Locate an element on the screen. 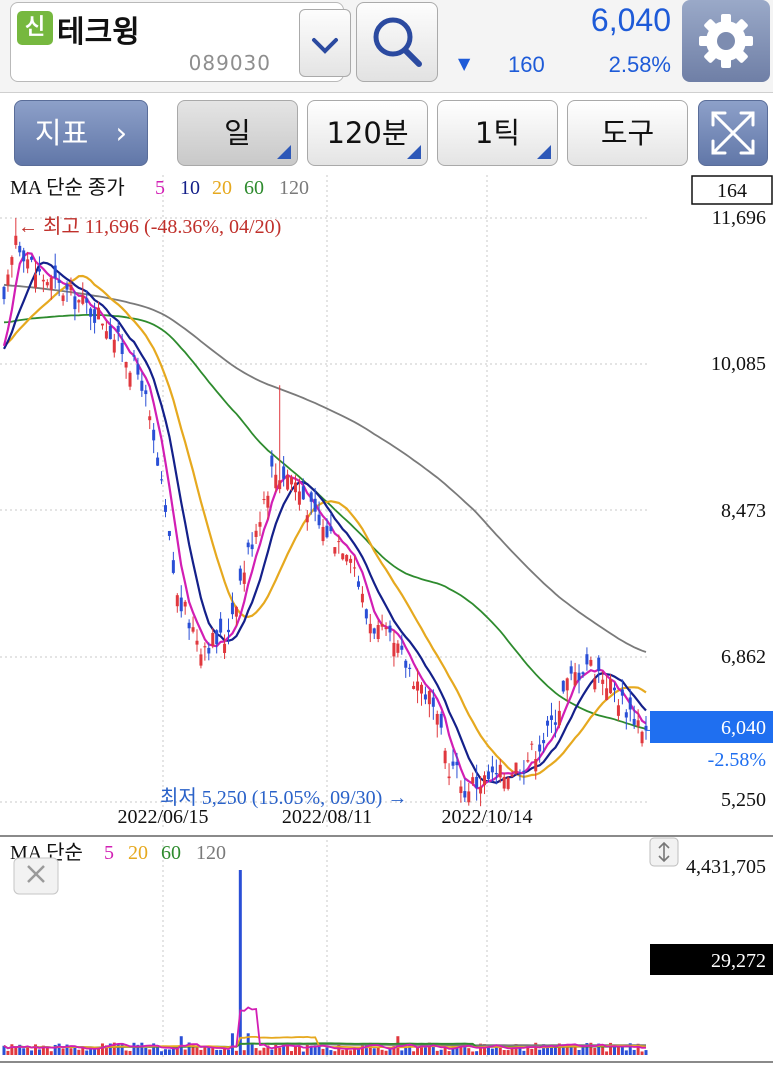 This screenshot has width=773, height=1065. panel-resize-button is located at coordinates (664, 852).